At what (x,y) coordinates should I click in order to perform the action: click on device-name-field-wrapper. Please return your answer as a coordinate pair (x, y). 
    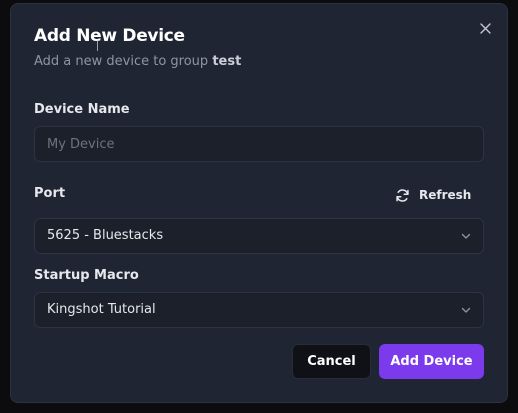
    Looking at the image, I should click on (259, 144).